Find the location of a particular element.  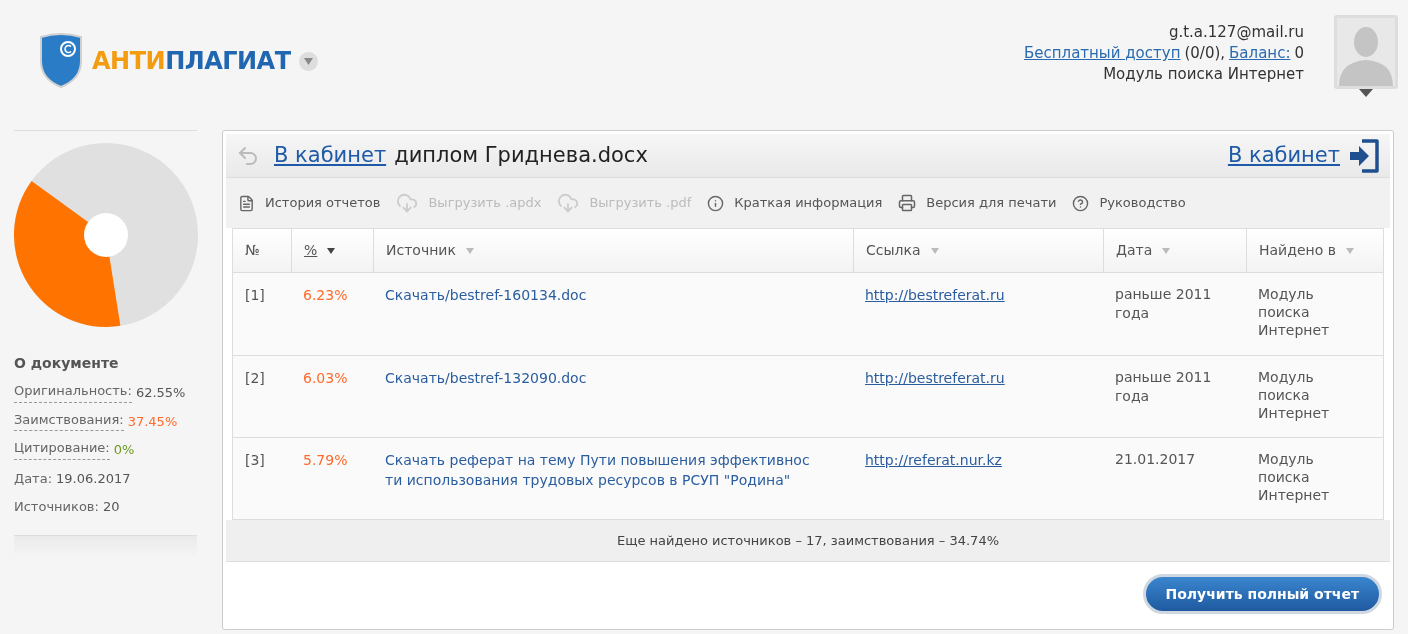

balance-value: 0 is located at coordinates (1299, 53).